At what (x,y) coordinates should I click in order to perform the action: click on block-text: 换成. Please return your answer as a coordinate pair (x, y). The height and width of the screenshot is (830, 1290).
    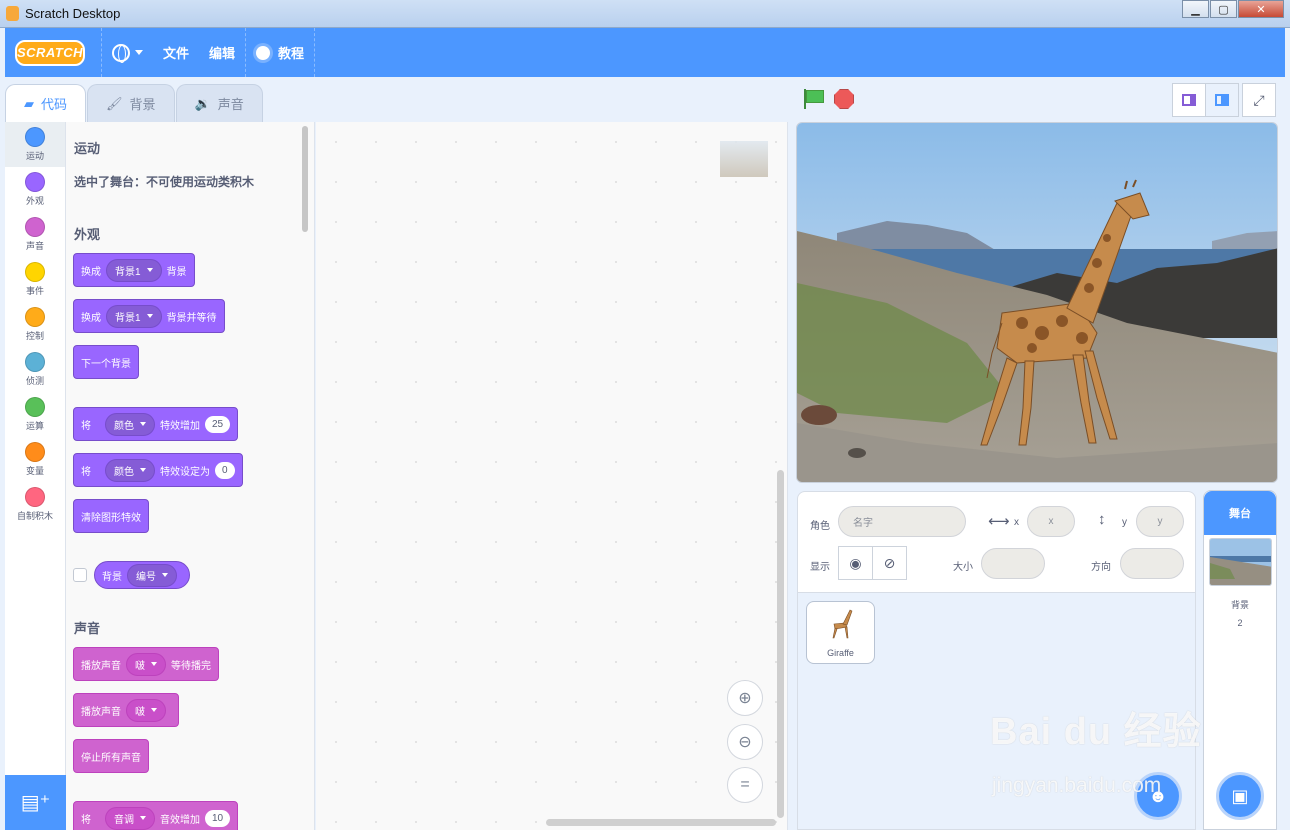
    Looking at the image, I should click on (91, 272).